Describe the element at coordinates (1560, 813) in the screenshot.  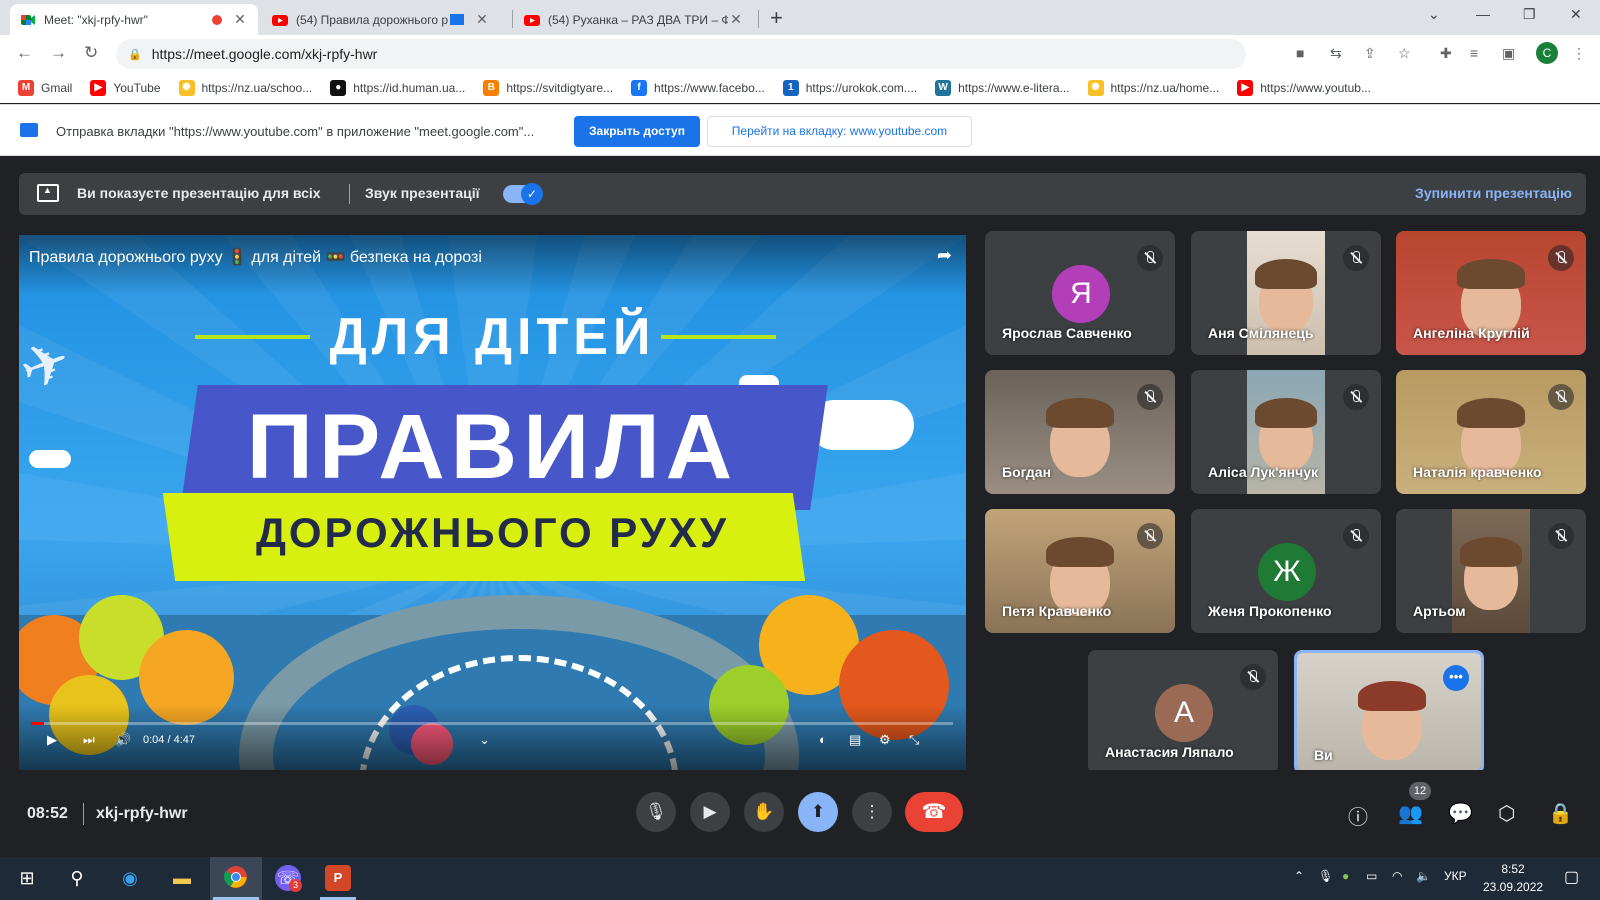
I see `host-controls-icon: 🔒` at that location.